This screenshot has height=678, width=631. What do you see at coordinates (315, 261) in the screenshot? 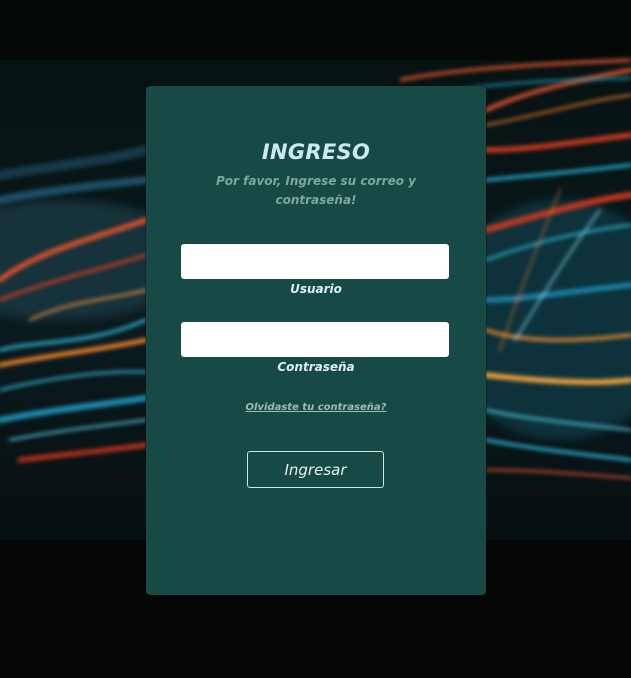
I see `username-input` at bounding box center [315, 261].